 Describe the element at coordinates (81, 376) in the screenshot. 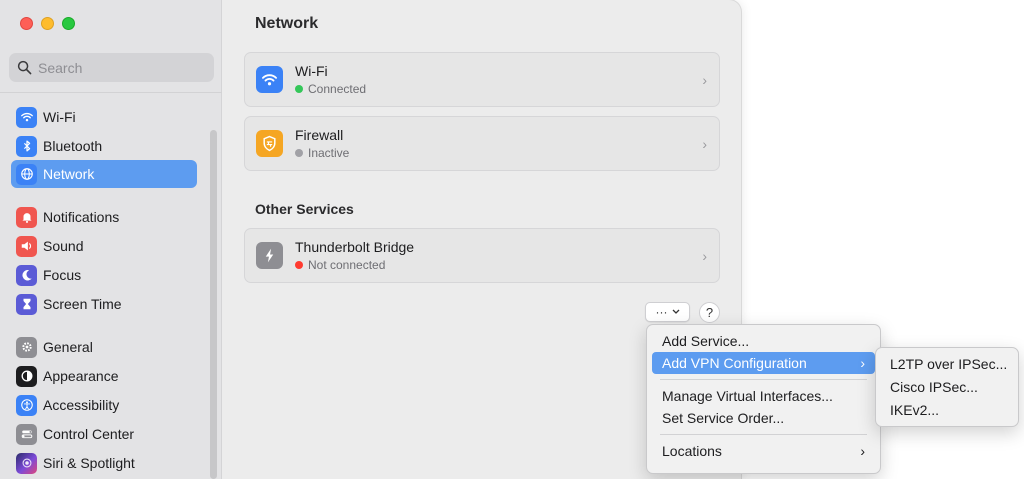

I see `sidebar-item-label: Appearance` at that location.